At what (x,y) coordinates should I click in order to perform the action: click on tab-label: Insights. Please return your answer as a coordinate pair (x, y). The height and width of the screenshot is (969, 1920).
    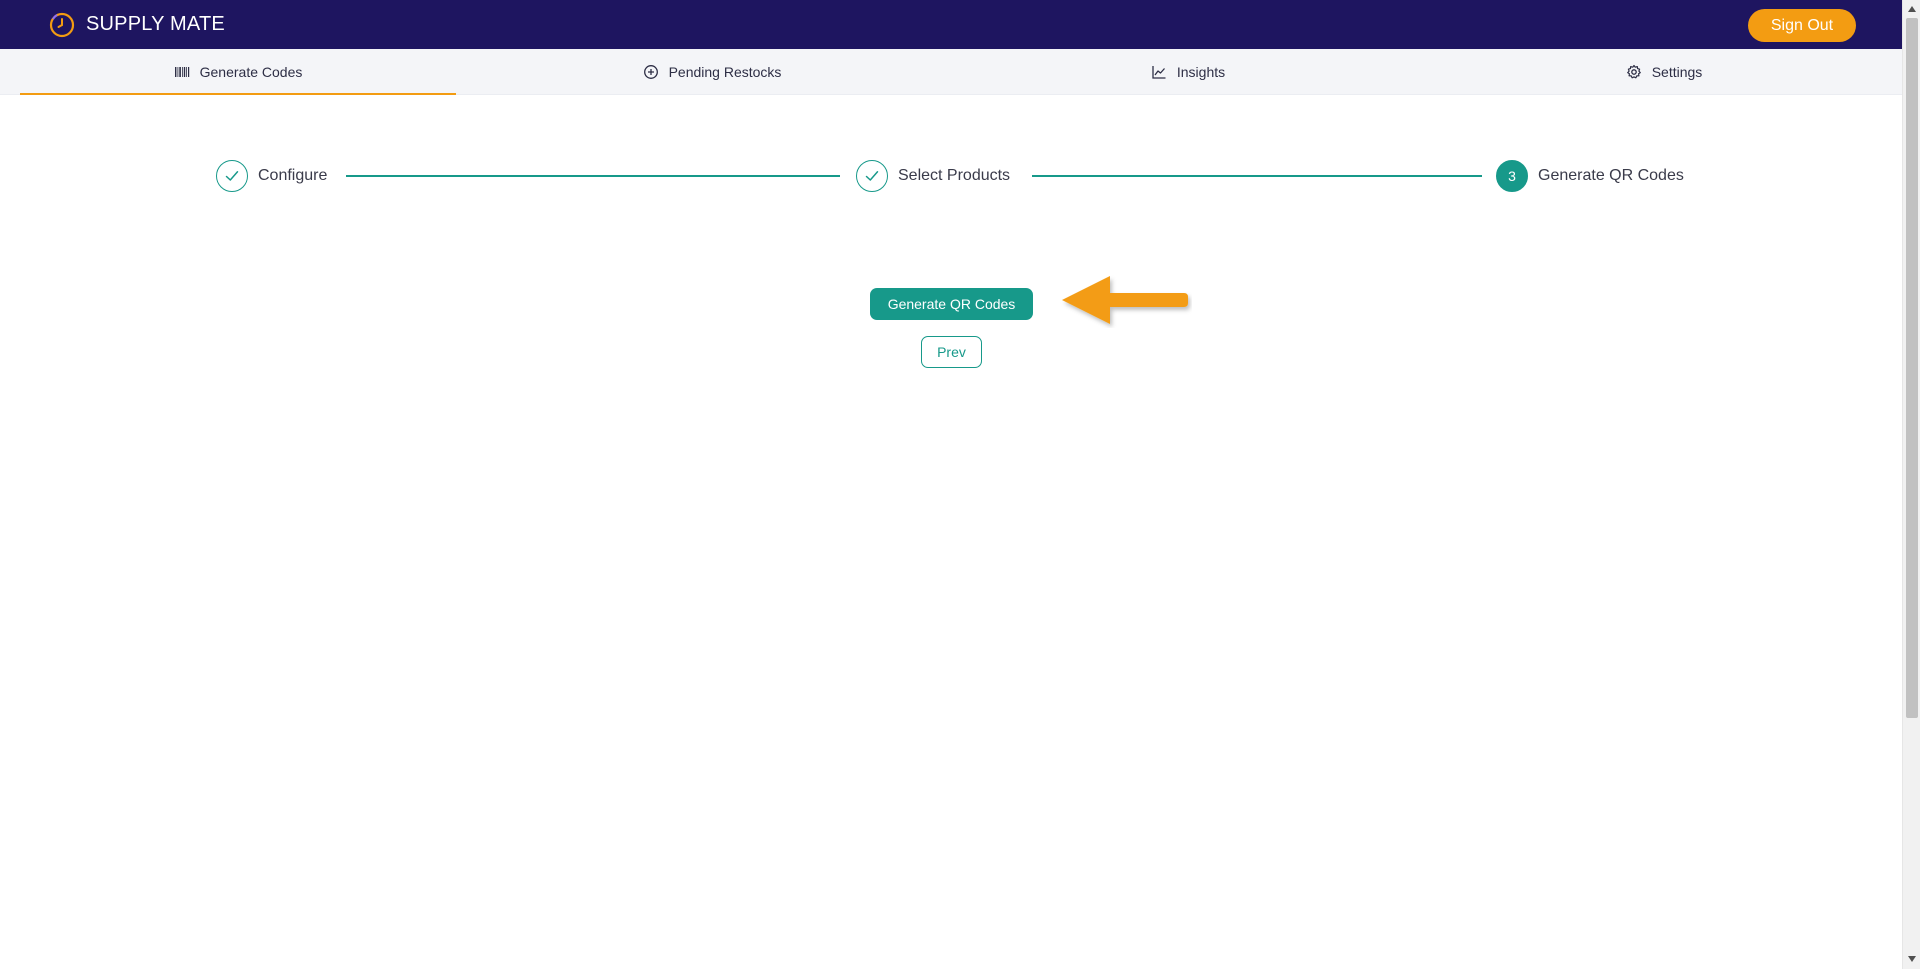
    Looking at the image, I should click on (1201, 72).